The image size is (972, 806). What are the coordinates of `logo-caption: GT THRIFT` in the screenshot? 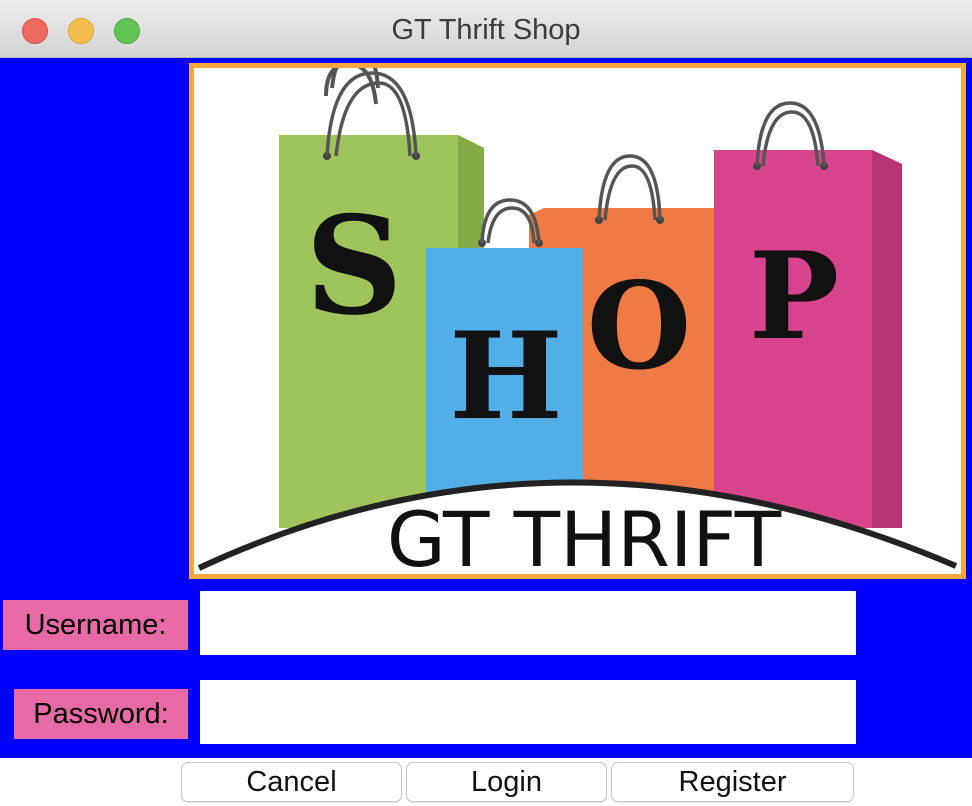 It's located at (584, 534).